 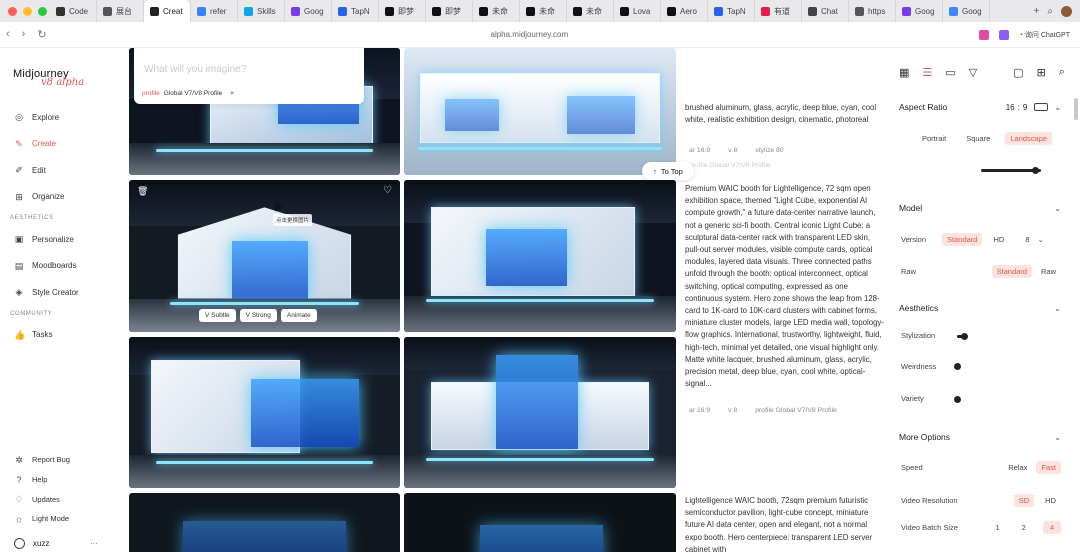 I want to click on orientation-square: Square, so click(x=978, y=138).